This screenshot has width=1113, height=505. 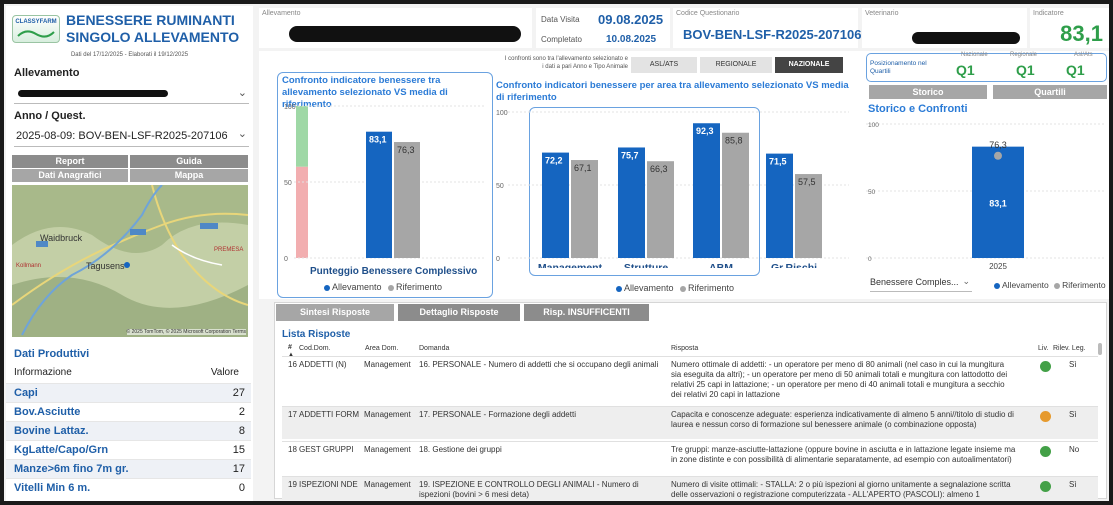 What do you see at coordinates (974, 55) in the screenshot?
I see `quartile-nazionale-caption: Nazionale` at bounding box center [974, 55].